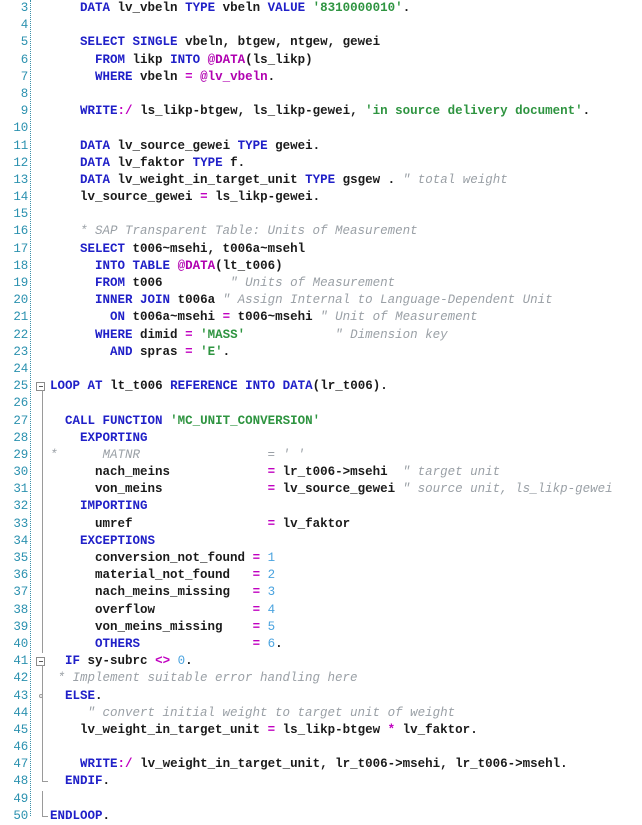 Image resolution: width=642 pixels, height=825 pixels. What do you see at coordinates (103, 248) in the screenshot?
I see `token-kw: SELECT` at bounding box center [103, 248].